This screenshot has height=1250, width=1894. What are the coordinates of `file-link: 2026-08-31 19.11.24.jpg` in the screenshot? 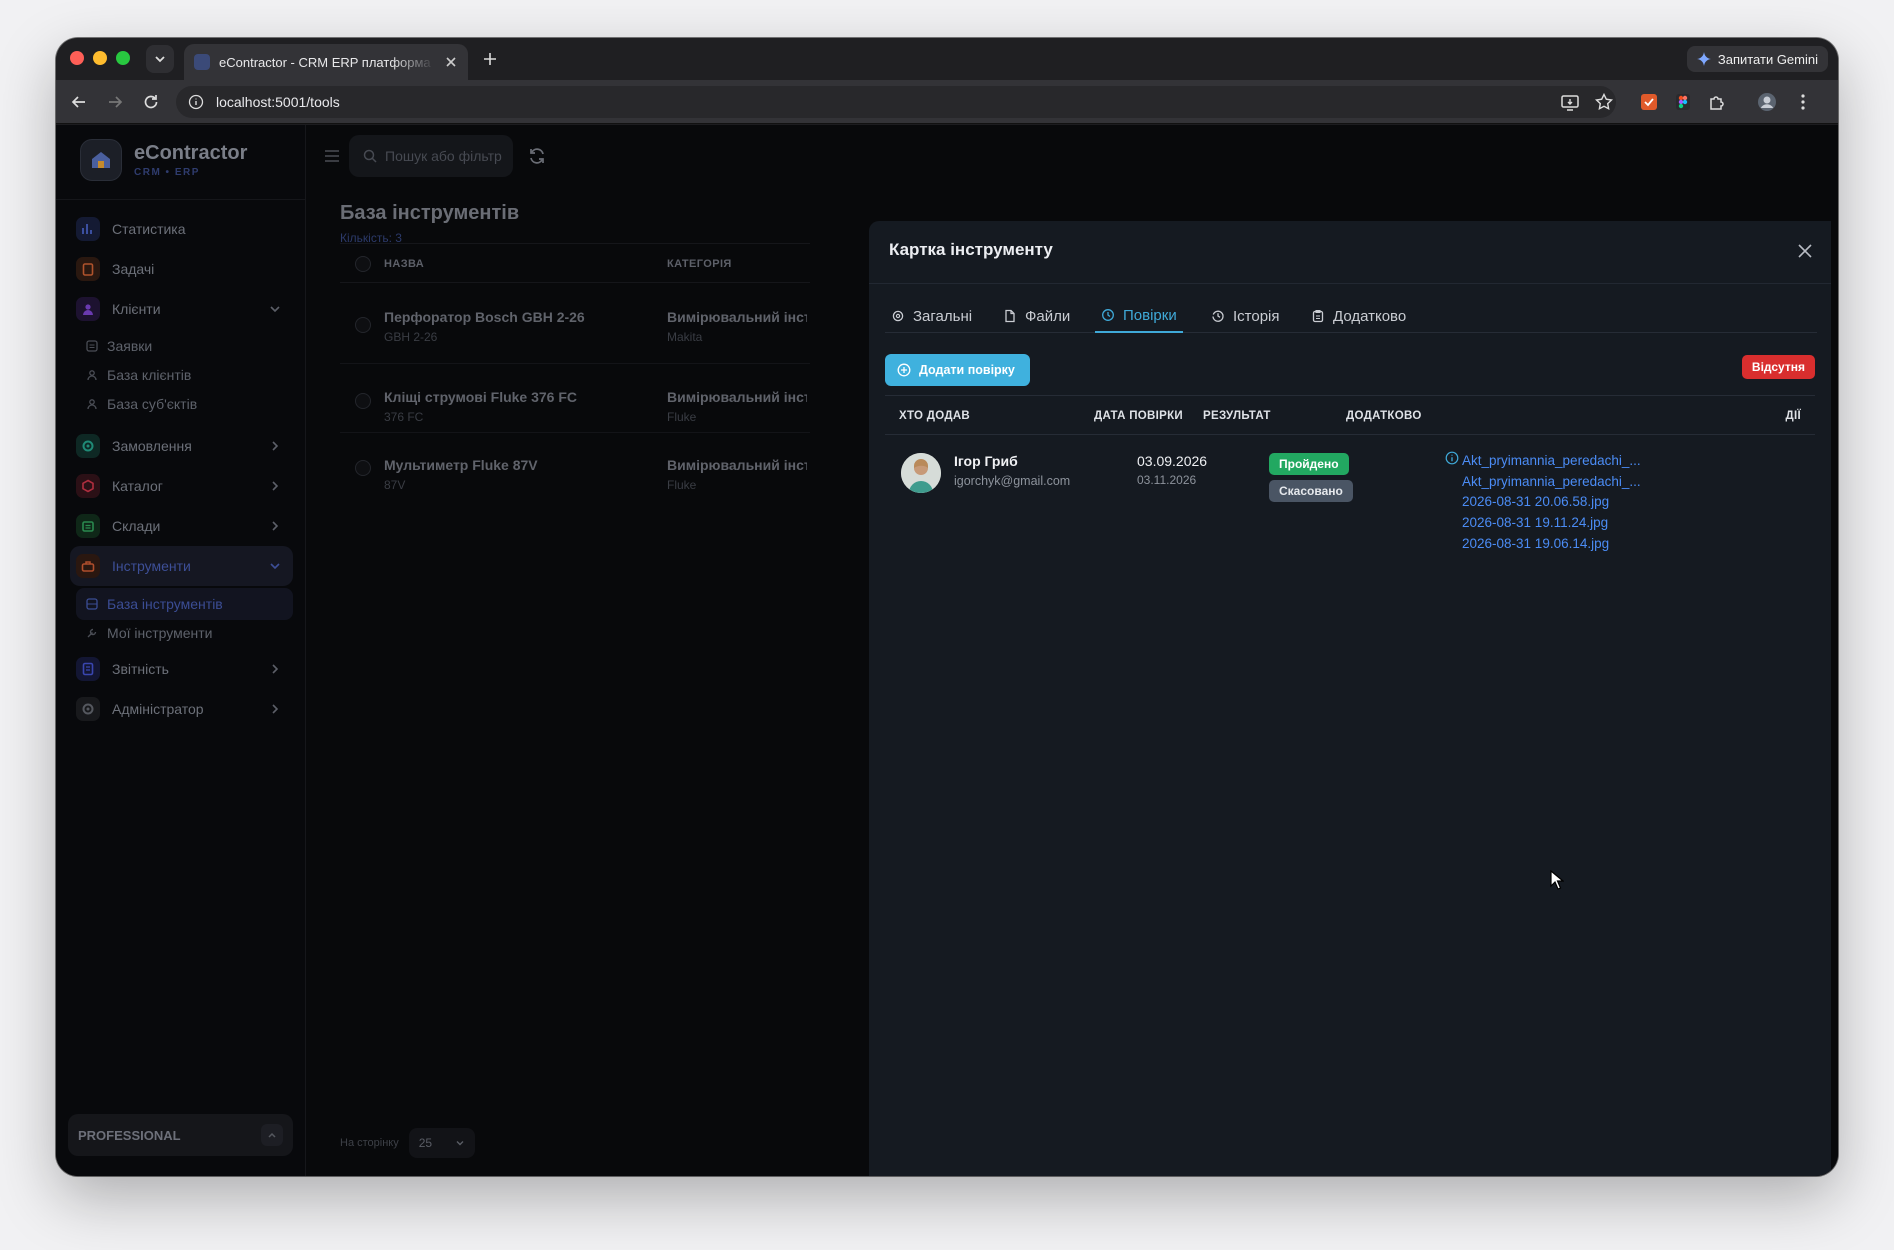 It's located at (1535, 522).